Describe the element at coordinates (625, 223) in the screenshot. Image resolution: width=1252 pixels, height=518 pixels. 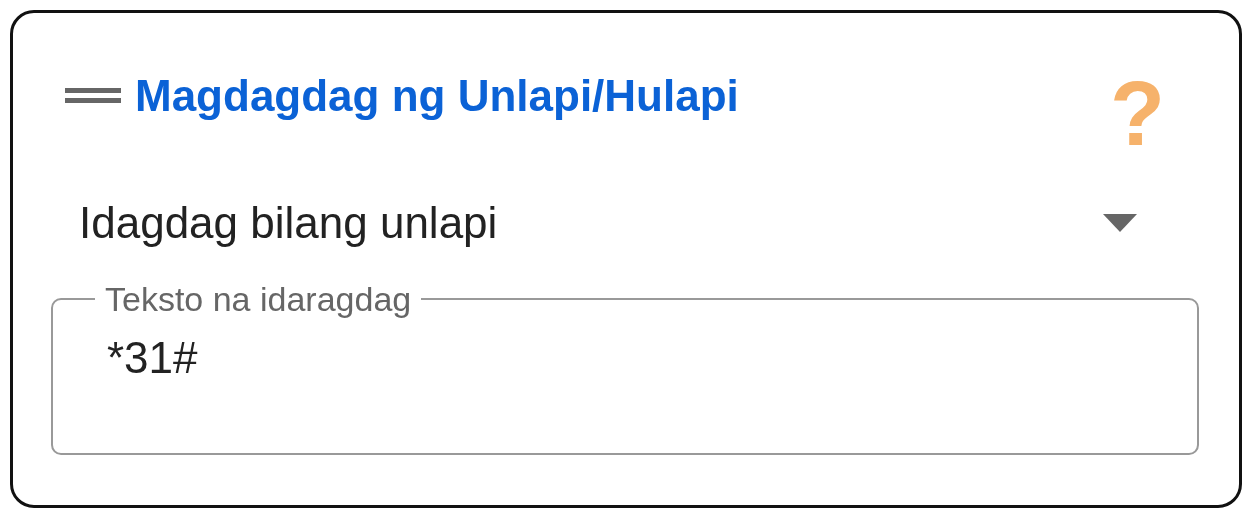
I see `mode-dropdown: Idagdag bilang unlapi` at that location.